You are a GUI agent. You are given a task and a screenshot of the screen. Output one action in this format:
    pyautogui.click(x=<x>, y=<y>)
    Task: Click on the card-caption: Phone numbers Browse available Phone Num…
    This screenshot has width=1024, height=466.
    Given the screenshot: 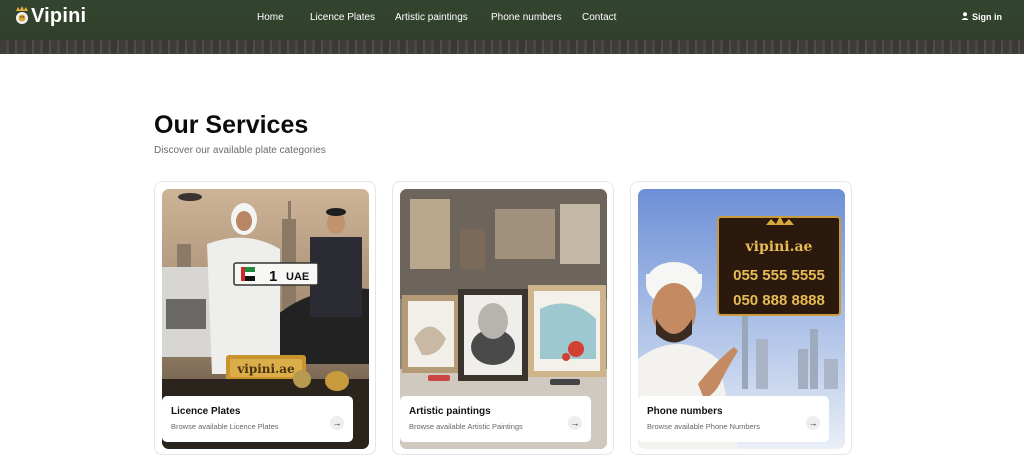 What is the action you would take?
    pyautogui.click(x=733, y=419)
    